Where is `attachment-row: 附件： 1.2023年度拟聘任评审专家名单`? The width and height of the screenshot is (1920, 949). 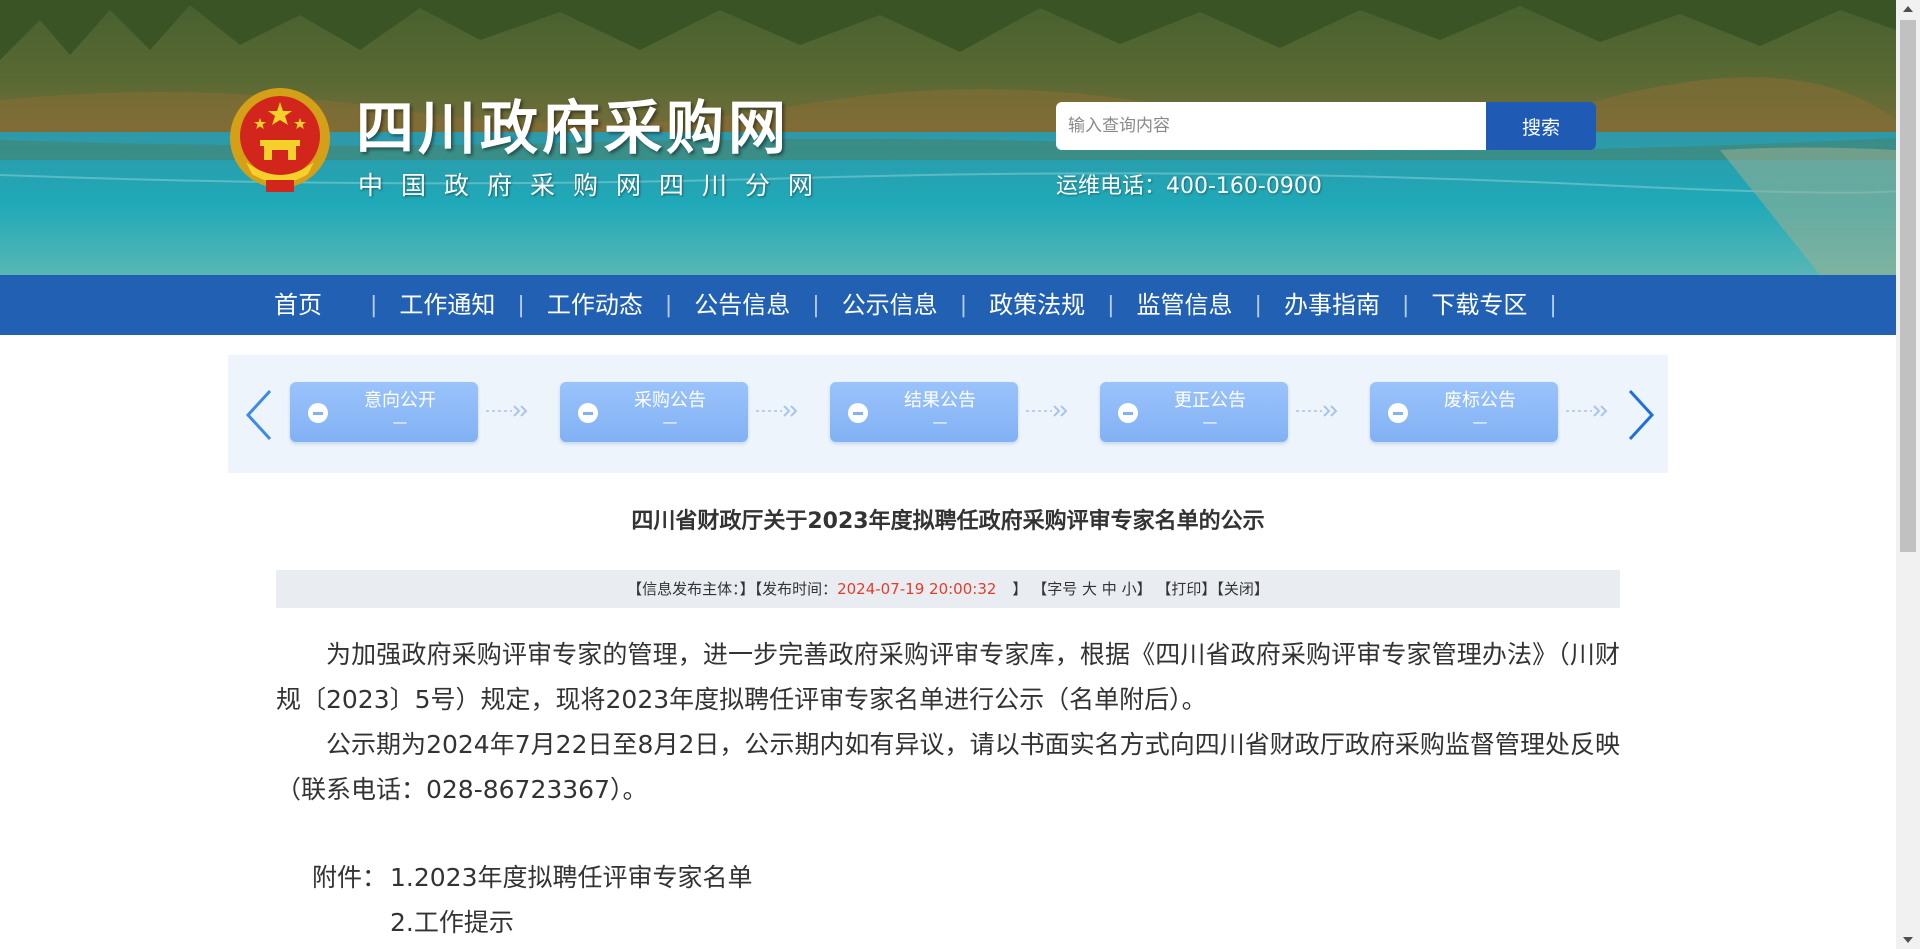
attachment-row: 附件： 1.2023年度拟聘任评审专家名单 is located at coordinates (532, 877).